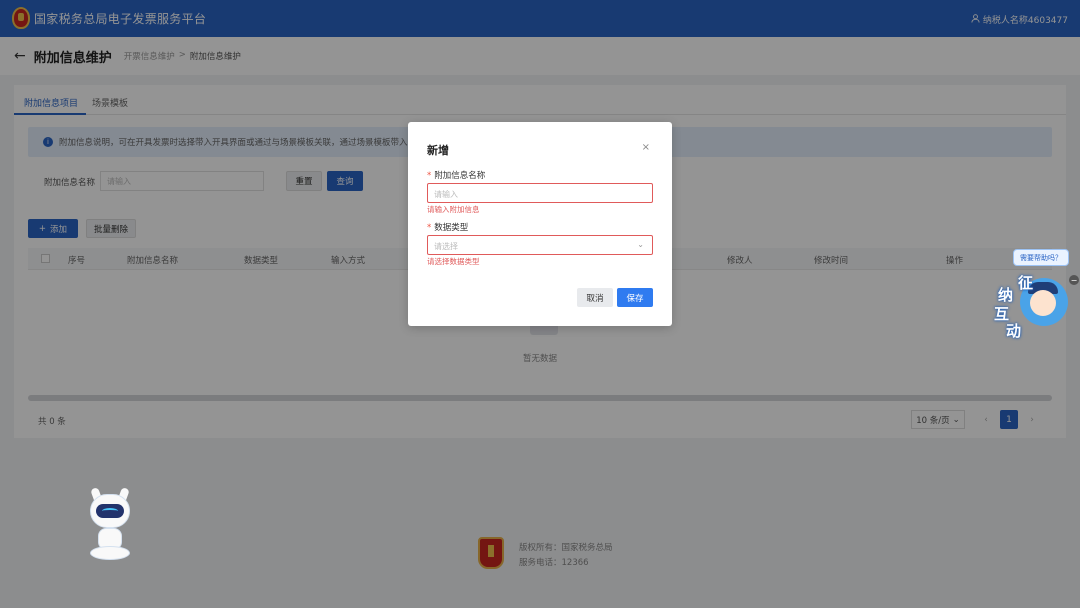 This screenshot has height=608, width=1080. What do you see at coordinates (456, 176) in the screenshot?
I see `field-info-name-label: * 附加信息名称` at bounding box center [456, 176].